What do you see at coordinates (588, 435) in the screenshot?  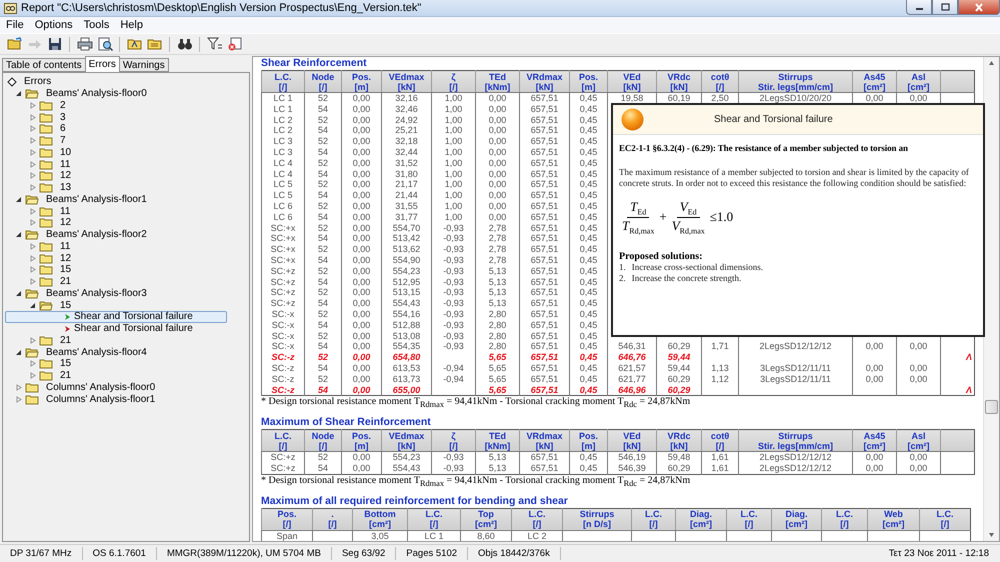 I see `column-header: Pos.` at bounding box center [588, 435].